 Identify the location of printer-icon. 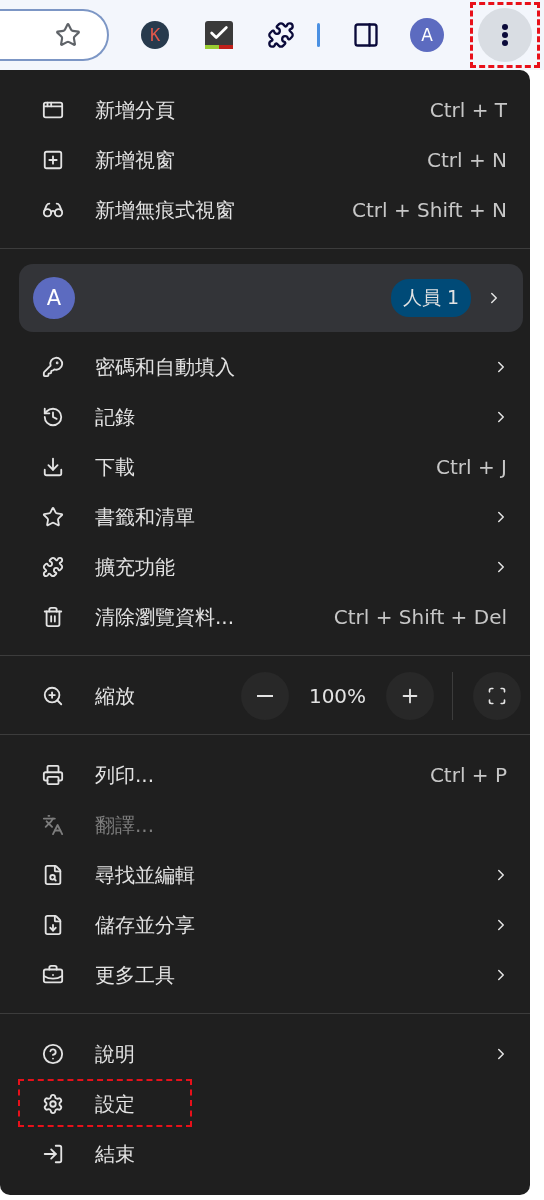
(53, 775).